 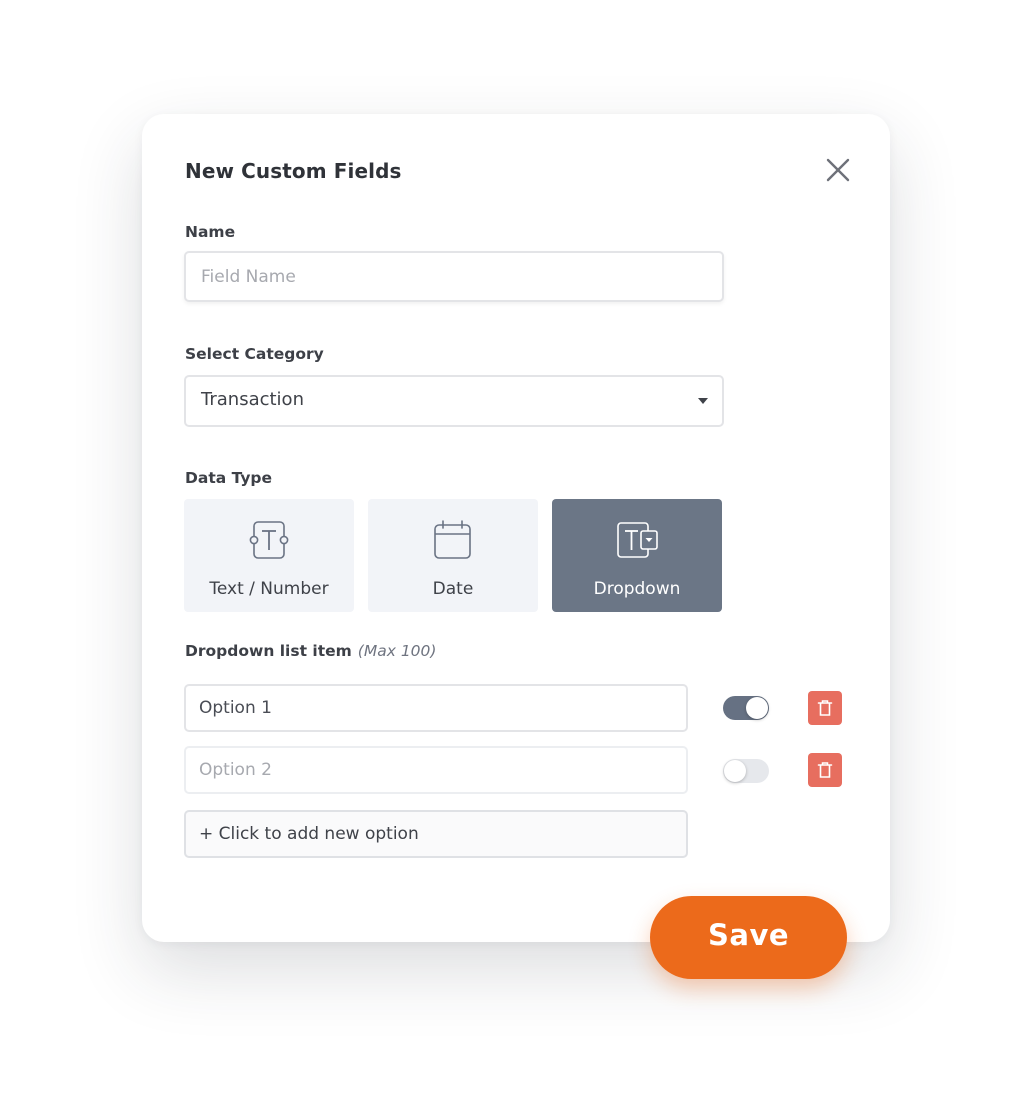 What do you see at coordinates (254, 354) in the screenshot?
I see `category-label: Select Category` at bounding box center [254, 354].